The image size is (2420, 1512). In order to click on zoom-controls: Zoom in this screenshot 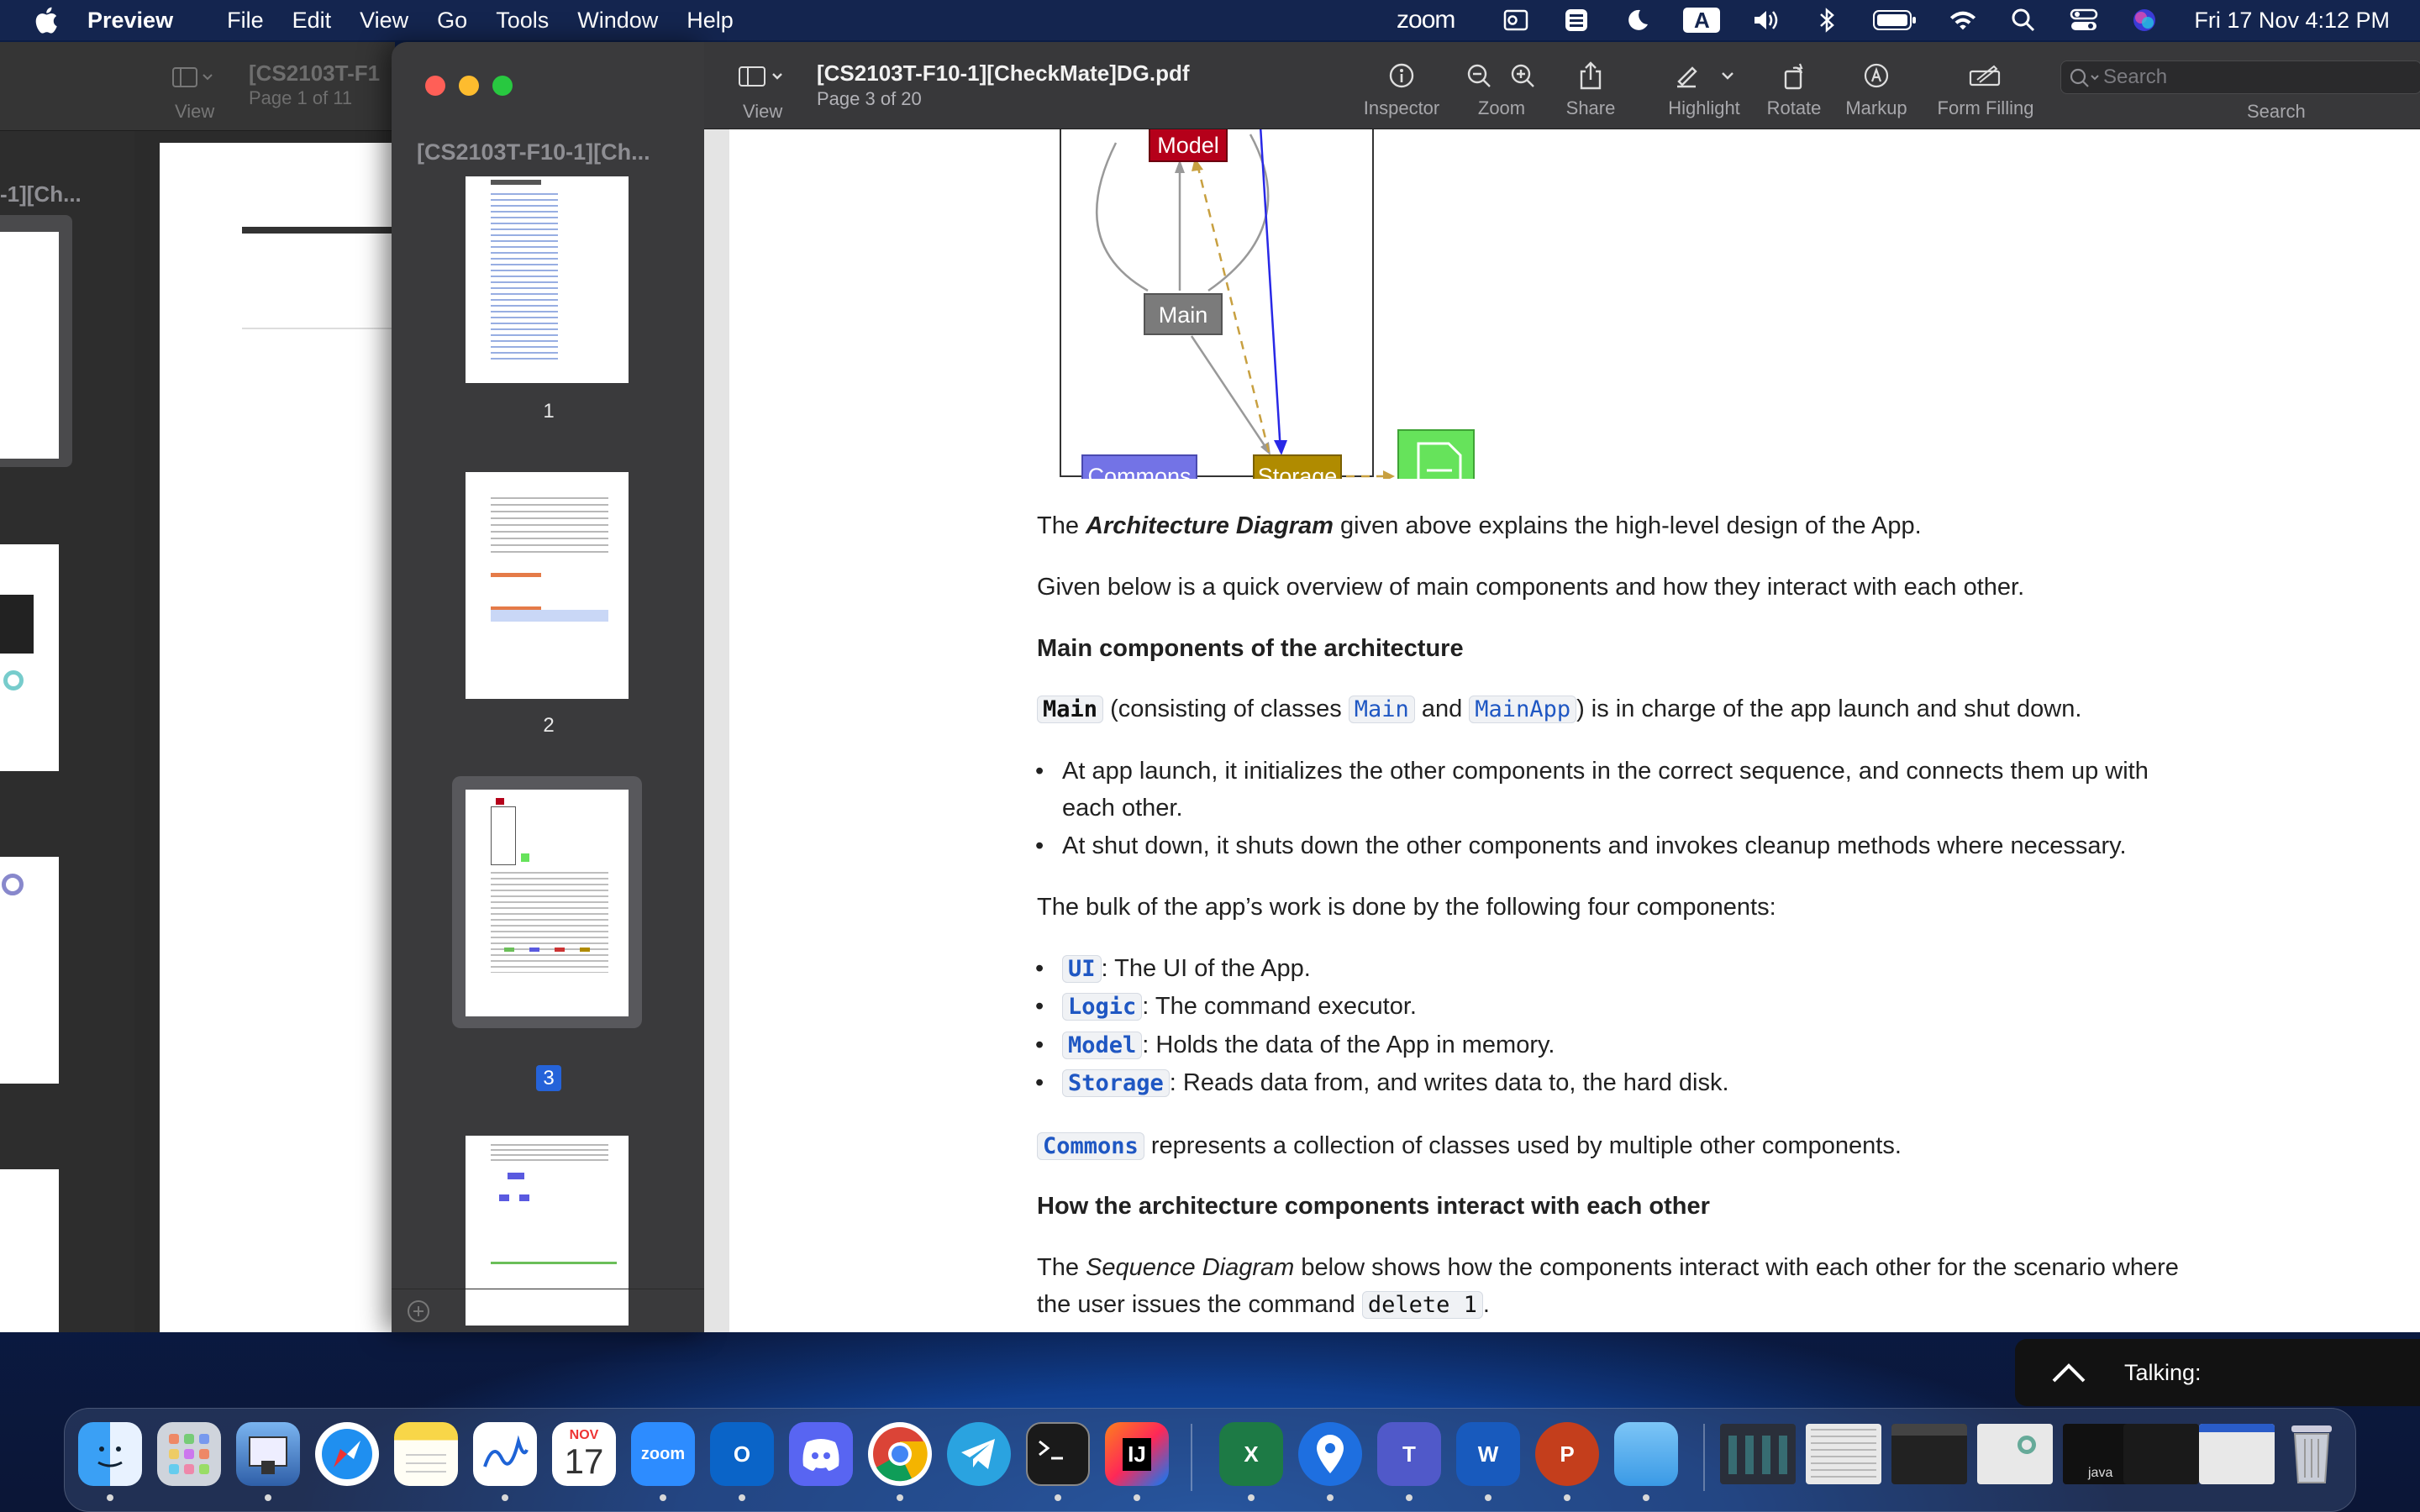, I will do `click(1501, 89)`.